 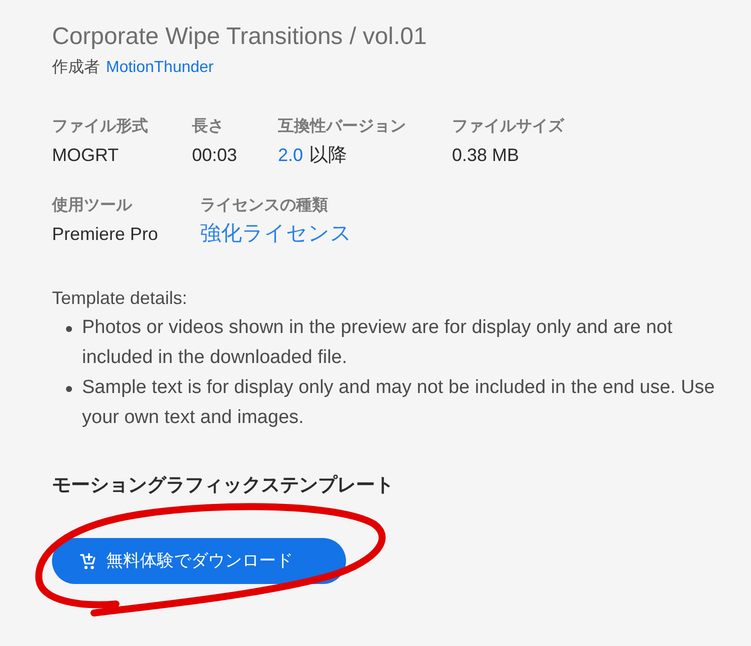 I want to click on spec-label: 使用ツール, so click(x=93, y=206).